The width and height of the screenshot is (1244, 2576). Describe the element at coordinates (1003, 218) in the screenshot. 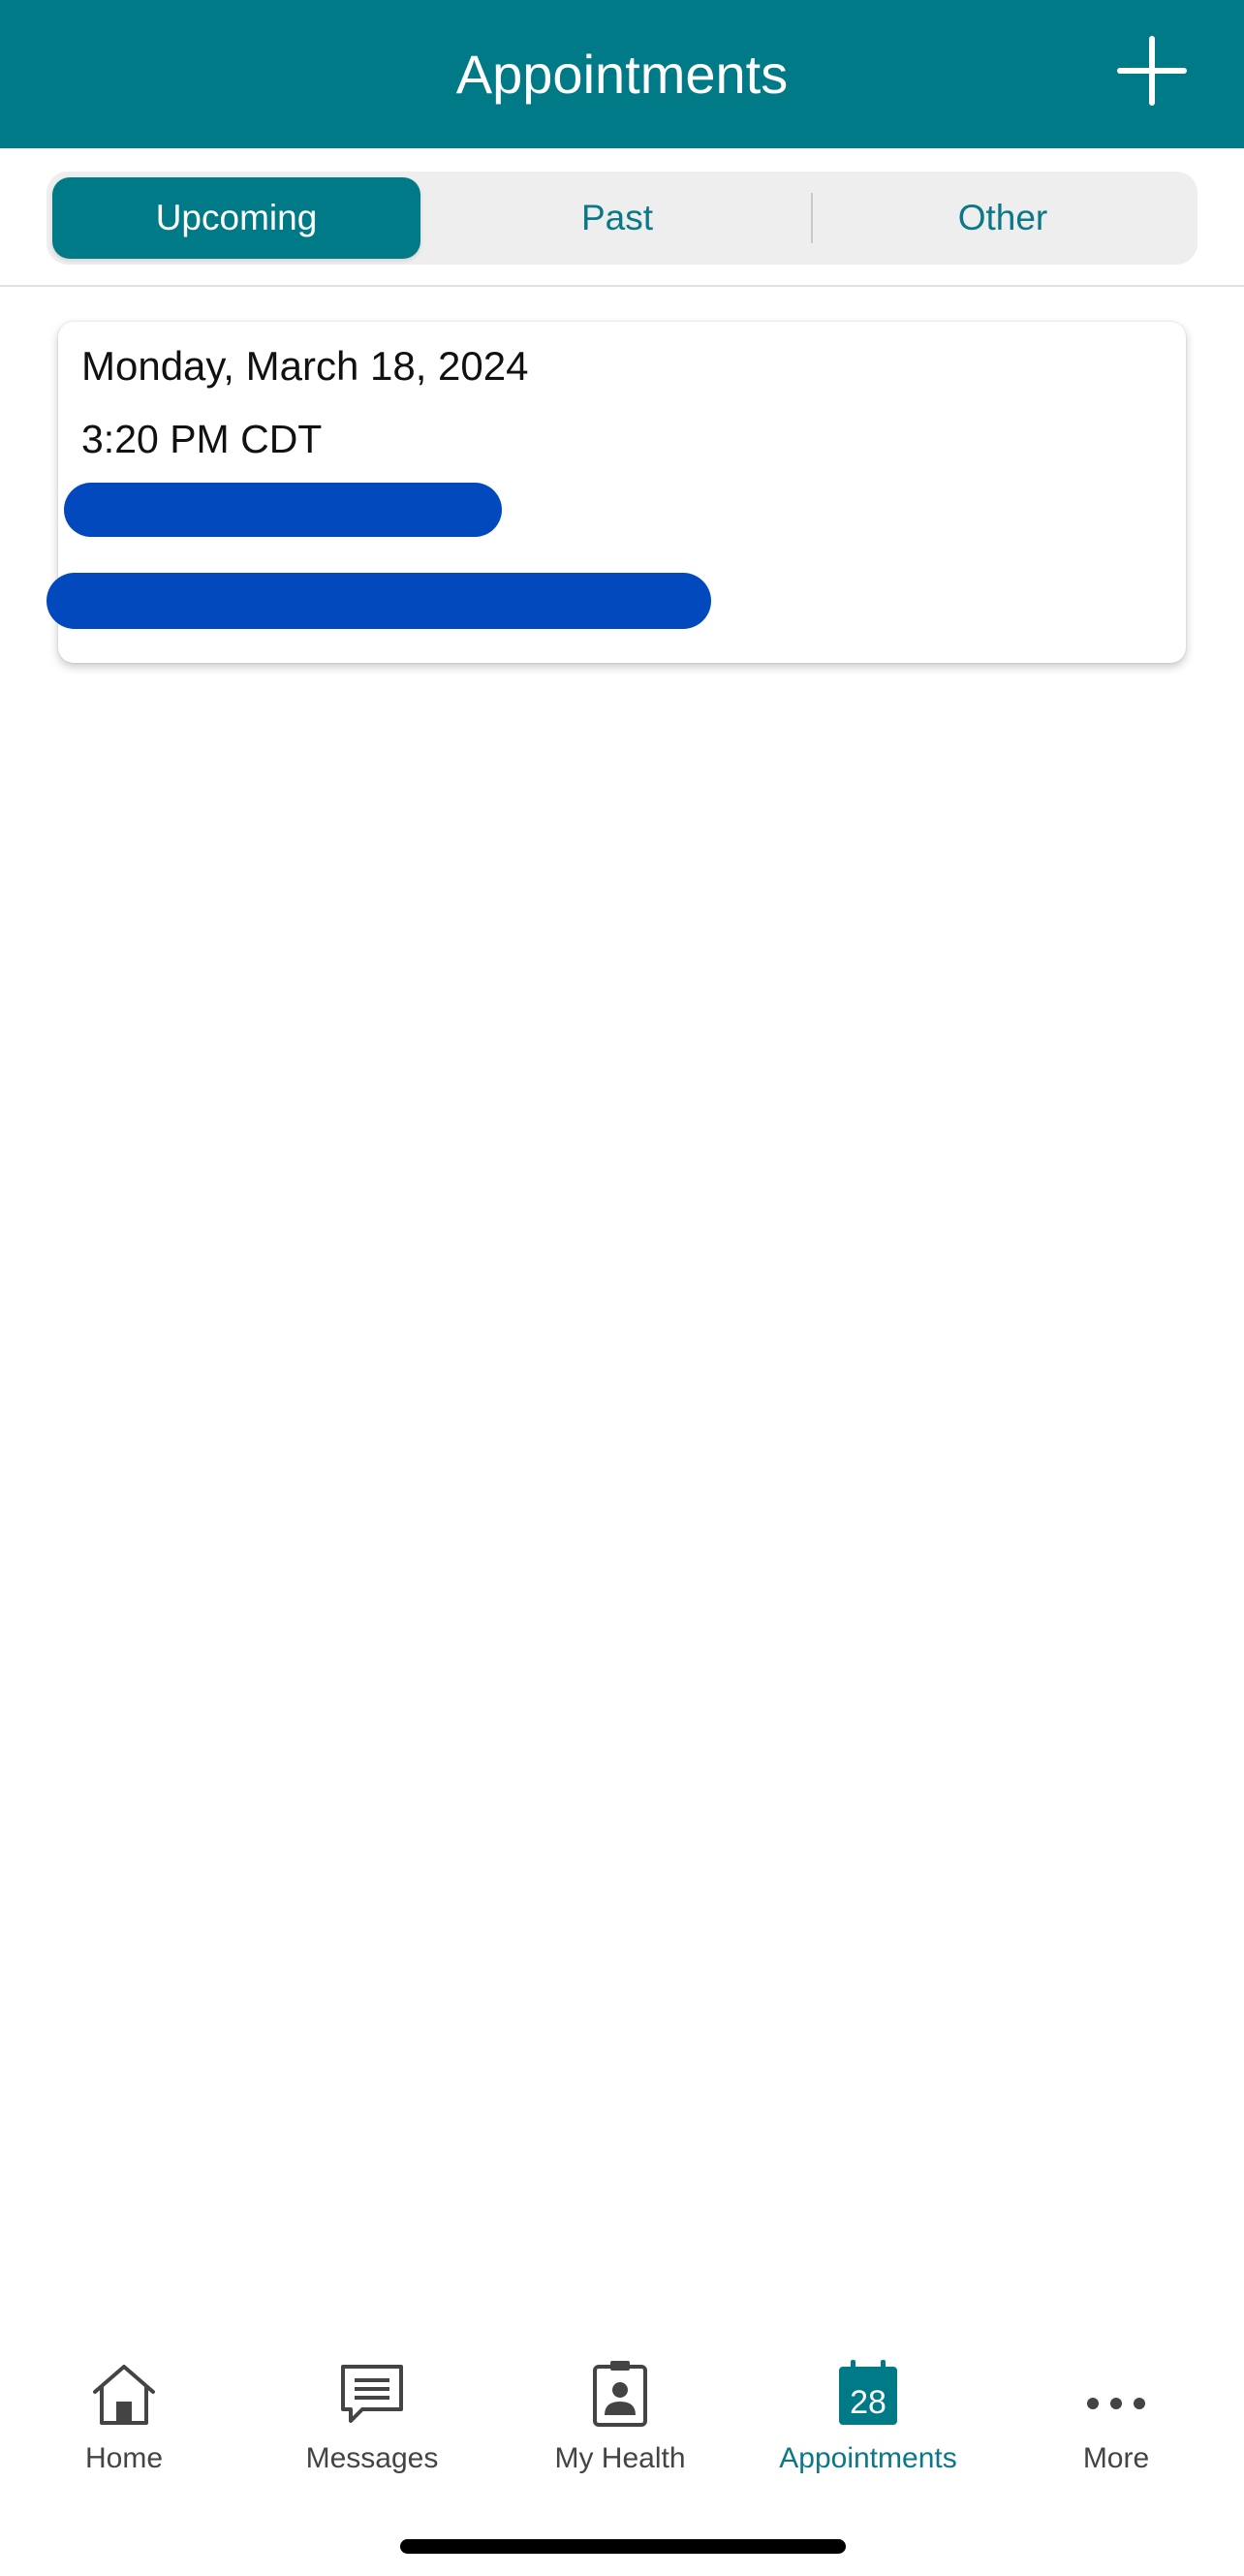

I see `tab-other: Other` at that location.